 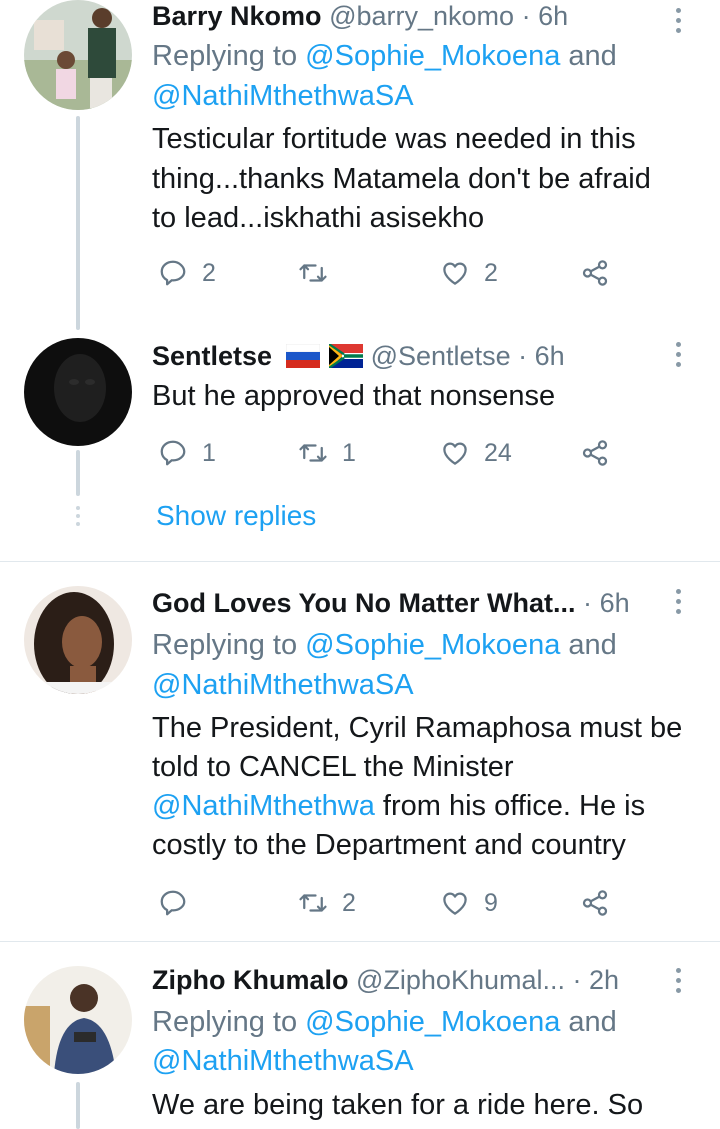 What do you see at coordinates (354, 396) in the screenshot?
I see `tweet-text: But he approved that nonsense` at bounding box center [354, 396].